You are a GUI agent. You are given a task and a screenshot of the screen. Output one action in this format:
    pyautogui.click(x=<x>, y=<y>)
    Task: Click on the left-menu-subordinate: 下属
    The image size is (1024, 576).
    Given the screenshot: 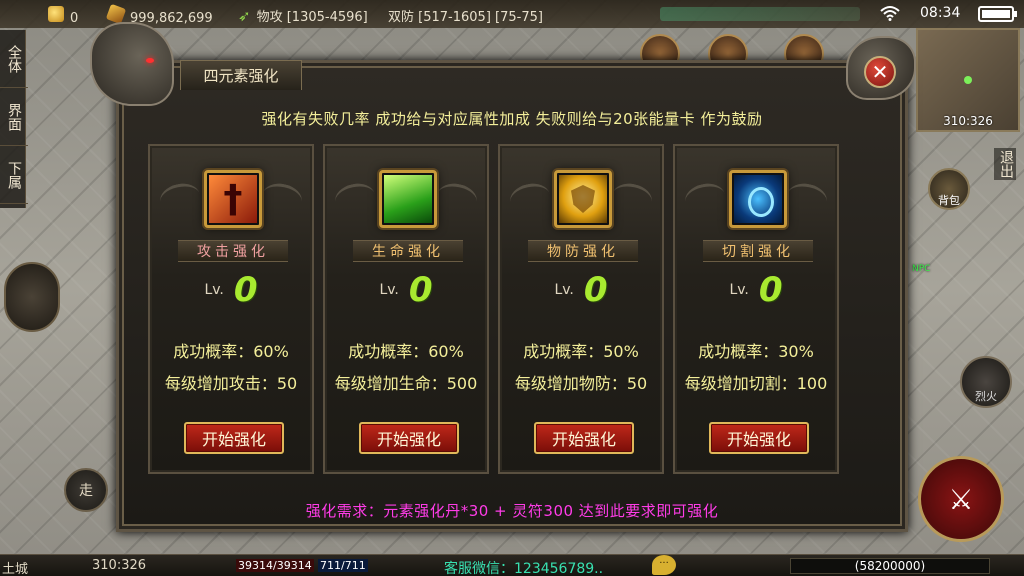 What is the action you would take?
    pyautogui.click(x=14, y=175)
    